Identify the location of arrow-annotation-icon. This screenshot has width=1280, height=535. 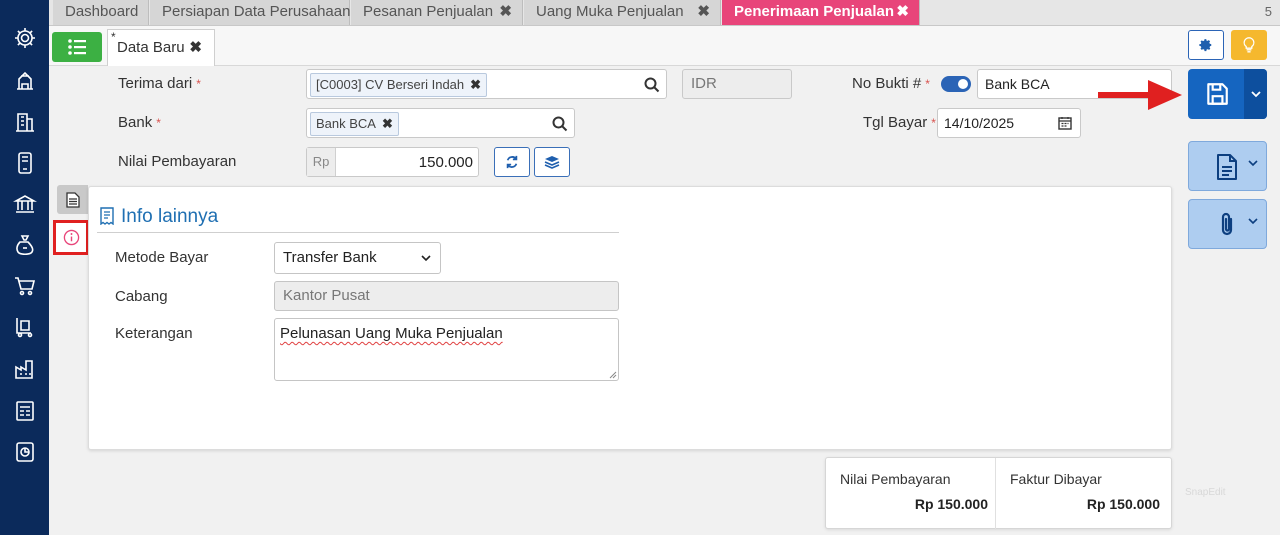
(1140, 95).